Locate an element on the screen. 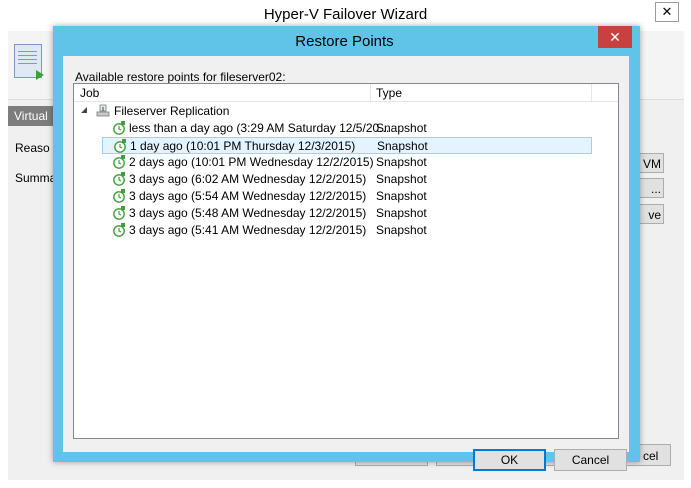 The width and height of the screenshot is (691, 488). wizard-step-summary: Summa is located at coordinates (35, 178).